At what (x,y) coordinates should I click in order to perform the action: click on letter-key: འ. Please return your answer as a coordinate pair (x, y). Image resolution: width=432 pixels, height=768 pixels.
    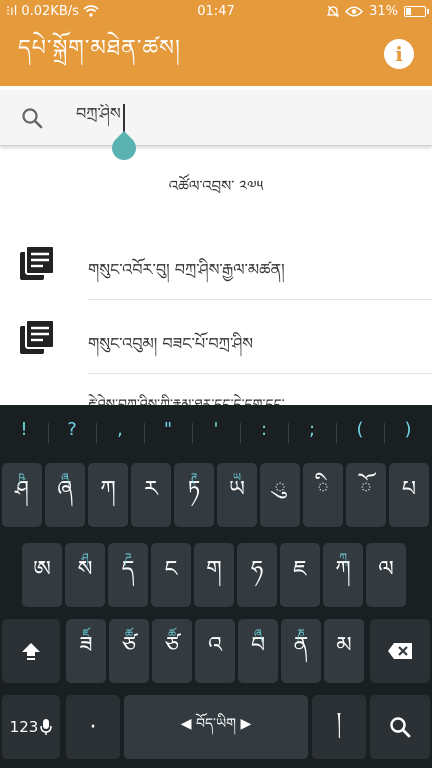
    Looking at the image, I should click on (215, 651).